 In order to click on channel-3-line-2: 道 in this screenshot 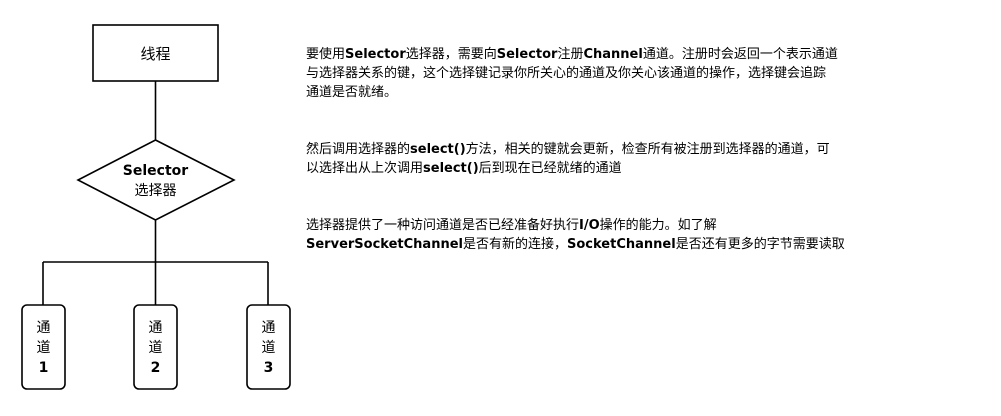, I will do `click(269, 348)`.